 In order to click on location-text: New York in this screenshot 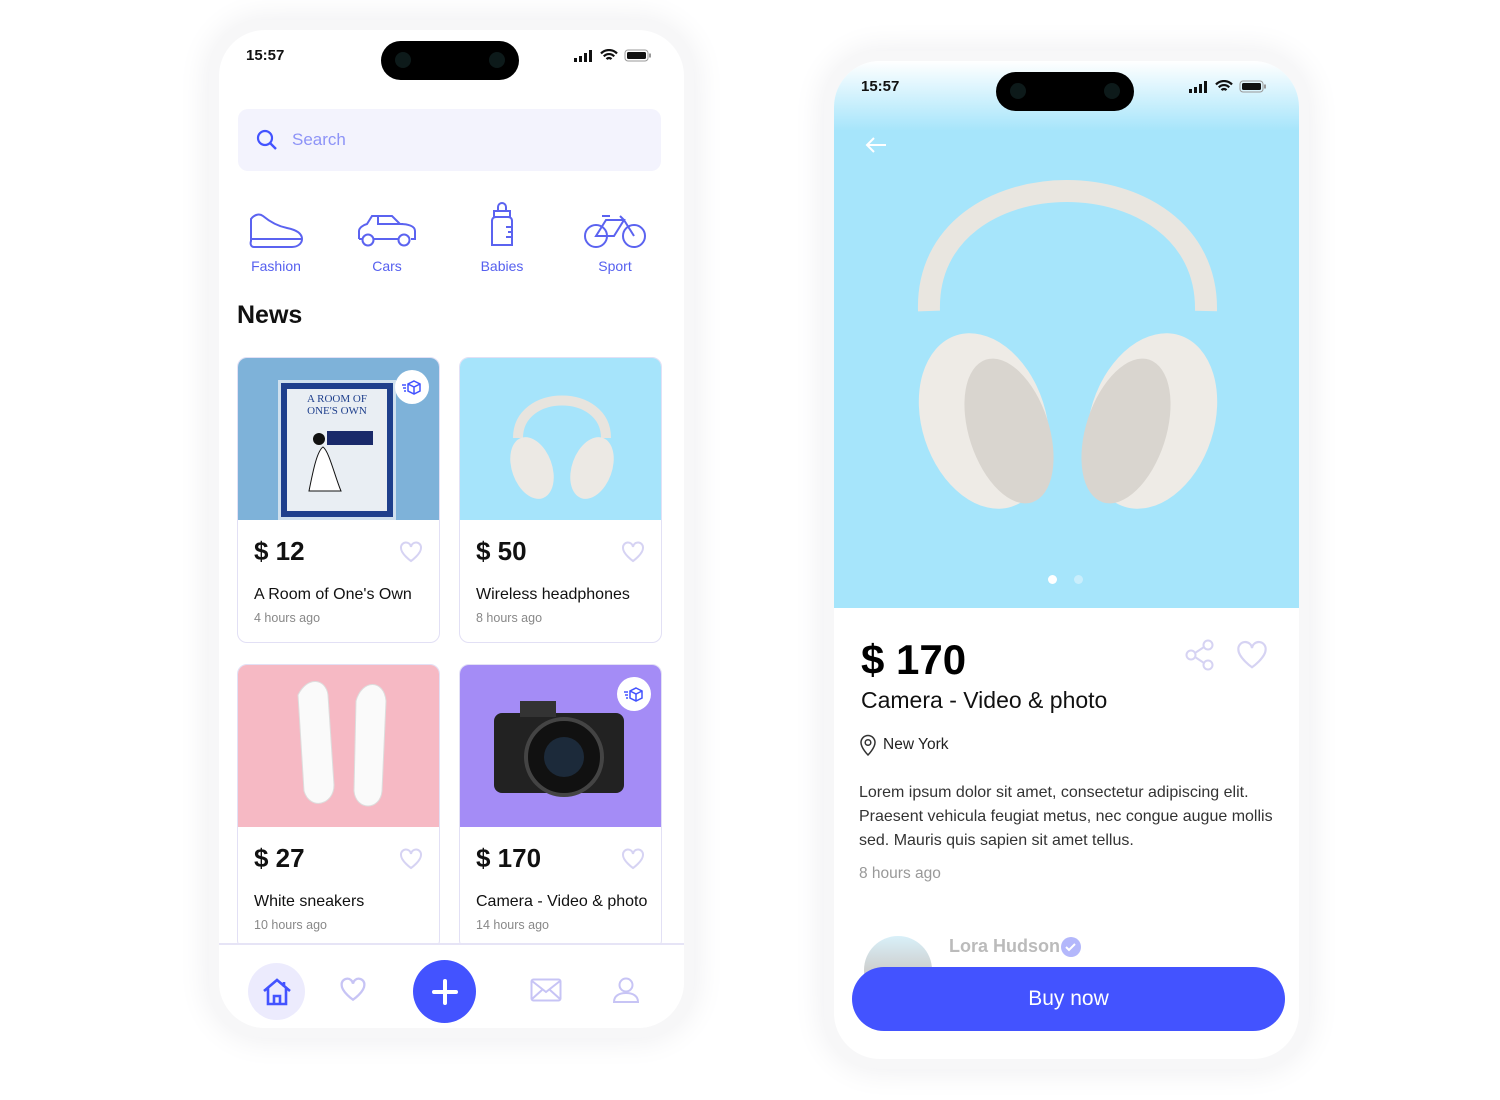, I will do `click(916, 744)`.